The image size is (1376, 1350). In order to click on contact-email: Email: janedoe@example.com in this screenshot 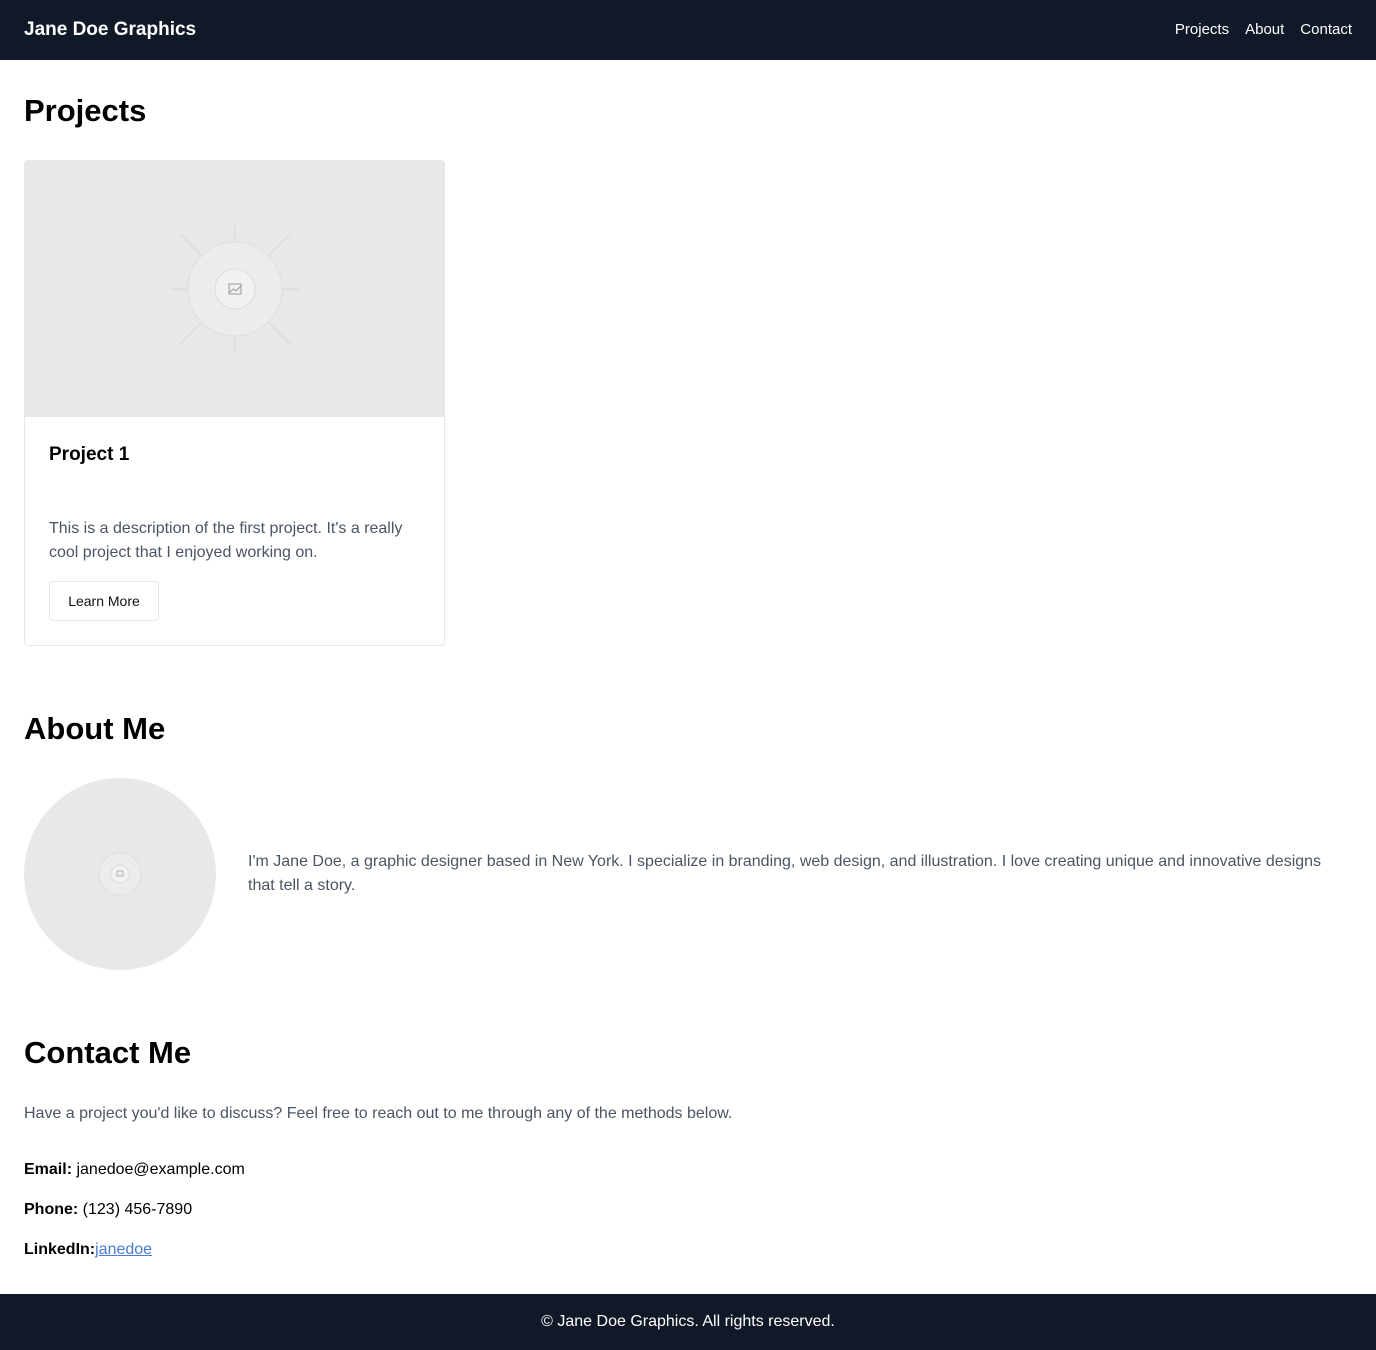, I will do `click(134, 1170)`.